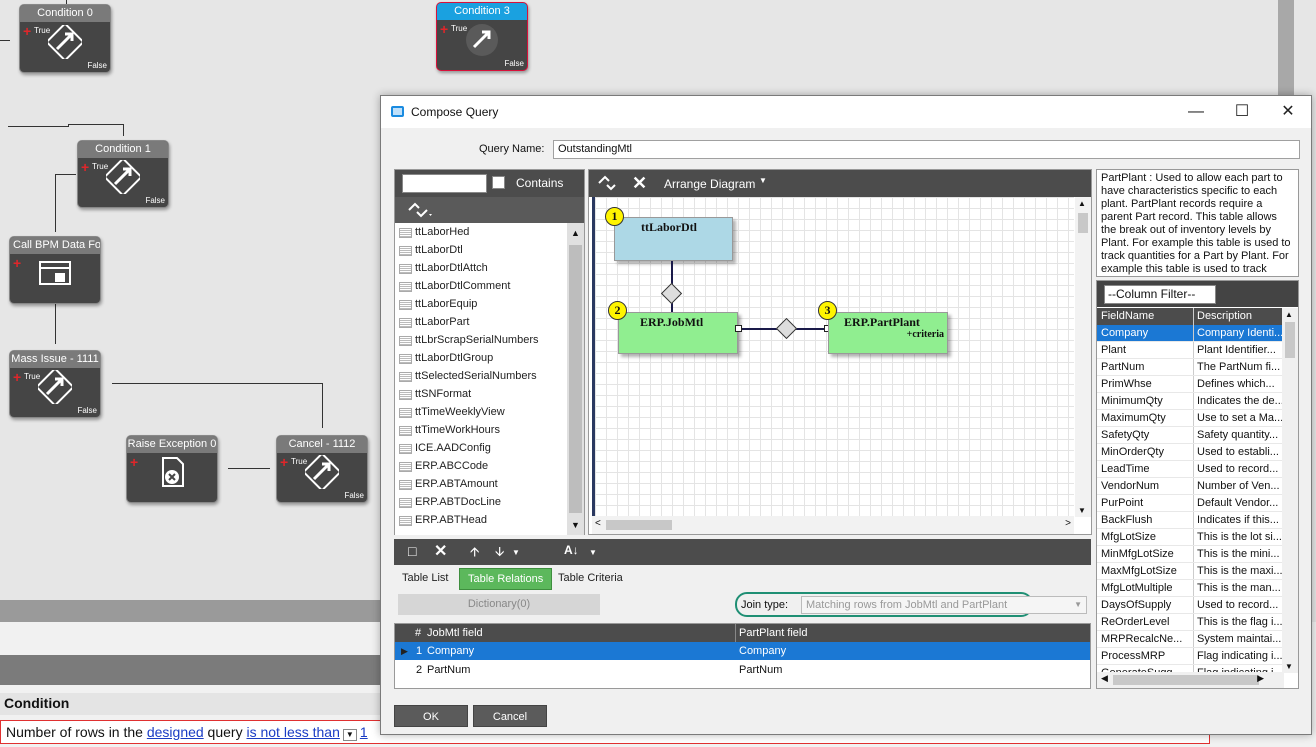 The image size is (1316, 747). What do you see at coordinates (1290, 490) in the screenshot?
I see `column-vscrollbar: ▲ ▼` at bounding box center [1290, 490].